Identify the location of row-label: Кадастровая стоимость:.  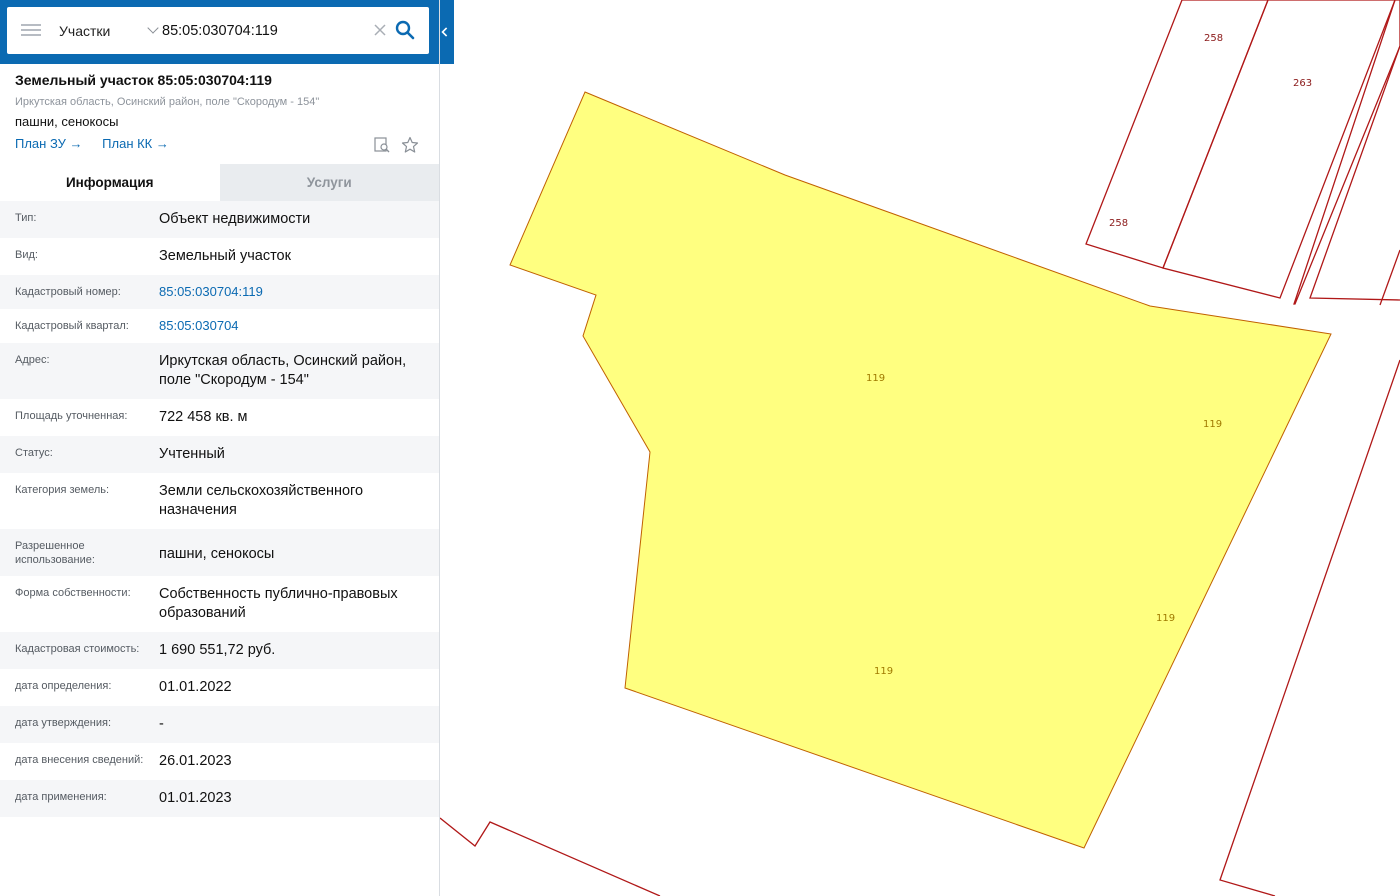
(77, 649).